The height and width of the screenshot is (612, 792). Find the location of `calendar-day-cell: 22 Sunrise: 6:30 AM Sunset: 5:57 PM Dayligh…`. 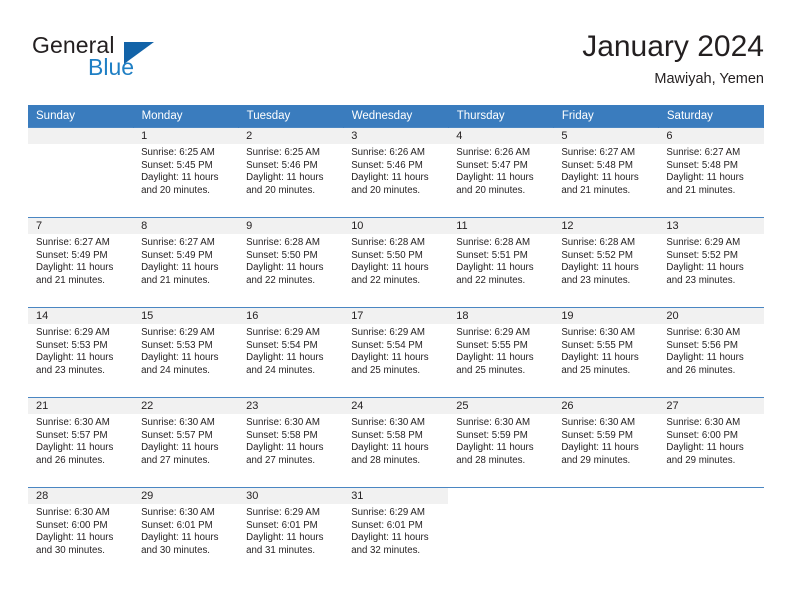

calendar-day-cell: 22 Sunrise: 6:30 AM Sunset: 5:57 PM Dayligh… is located at coordinates (186, 442).